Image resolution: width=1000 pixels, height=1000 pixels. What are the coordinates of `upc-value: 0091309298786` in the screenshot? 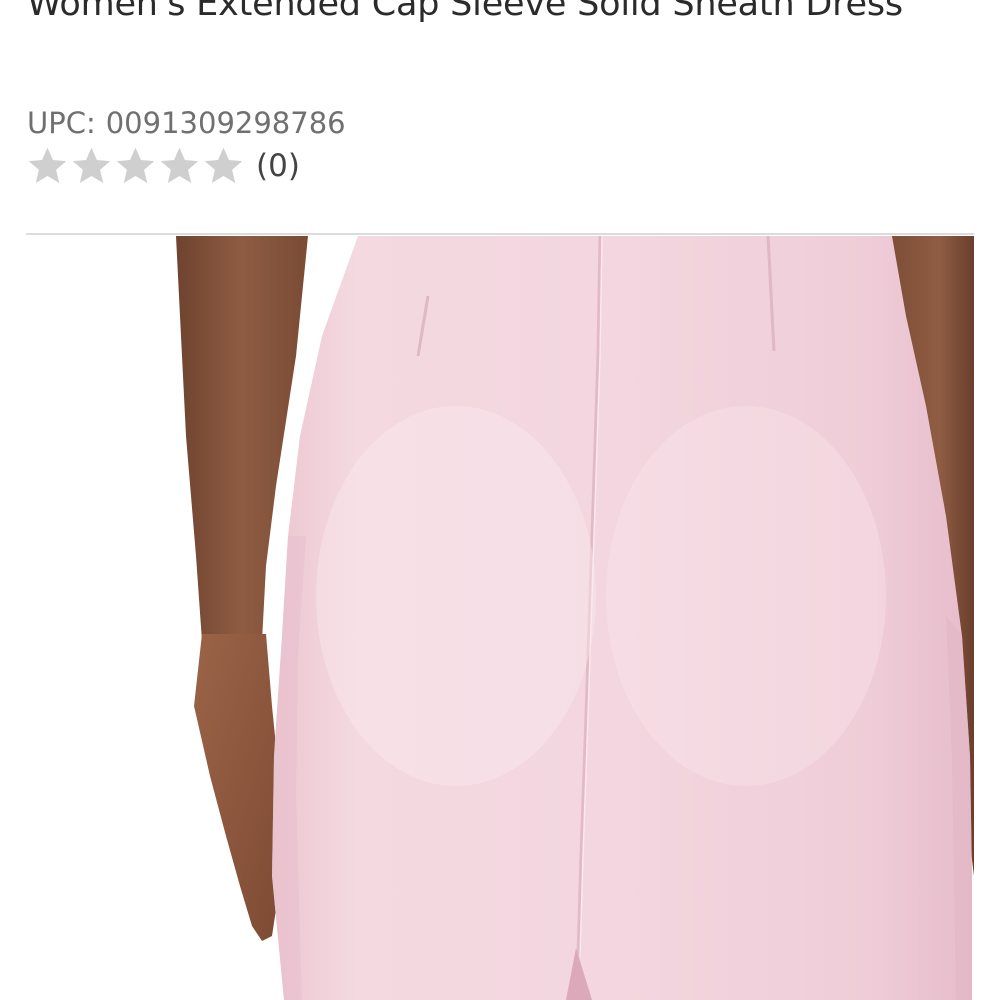 It's located at (225, 123).